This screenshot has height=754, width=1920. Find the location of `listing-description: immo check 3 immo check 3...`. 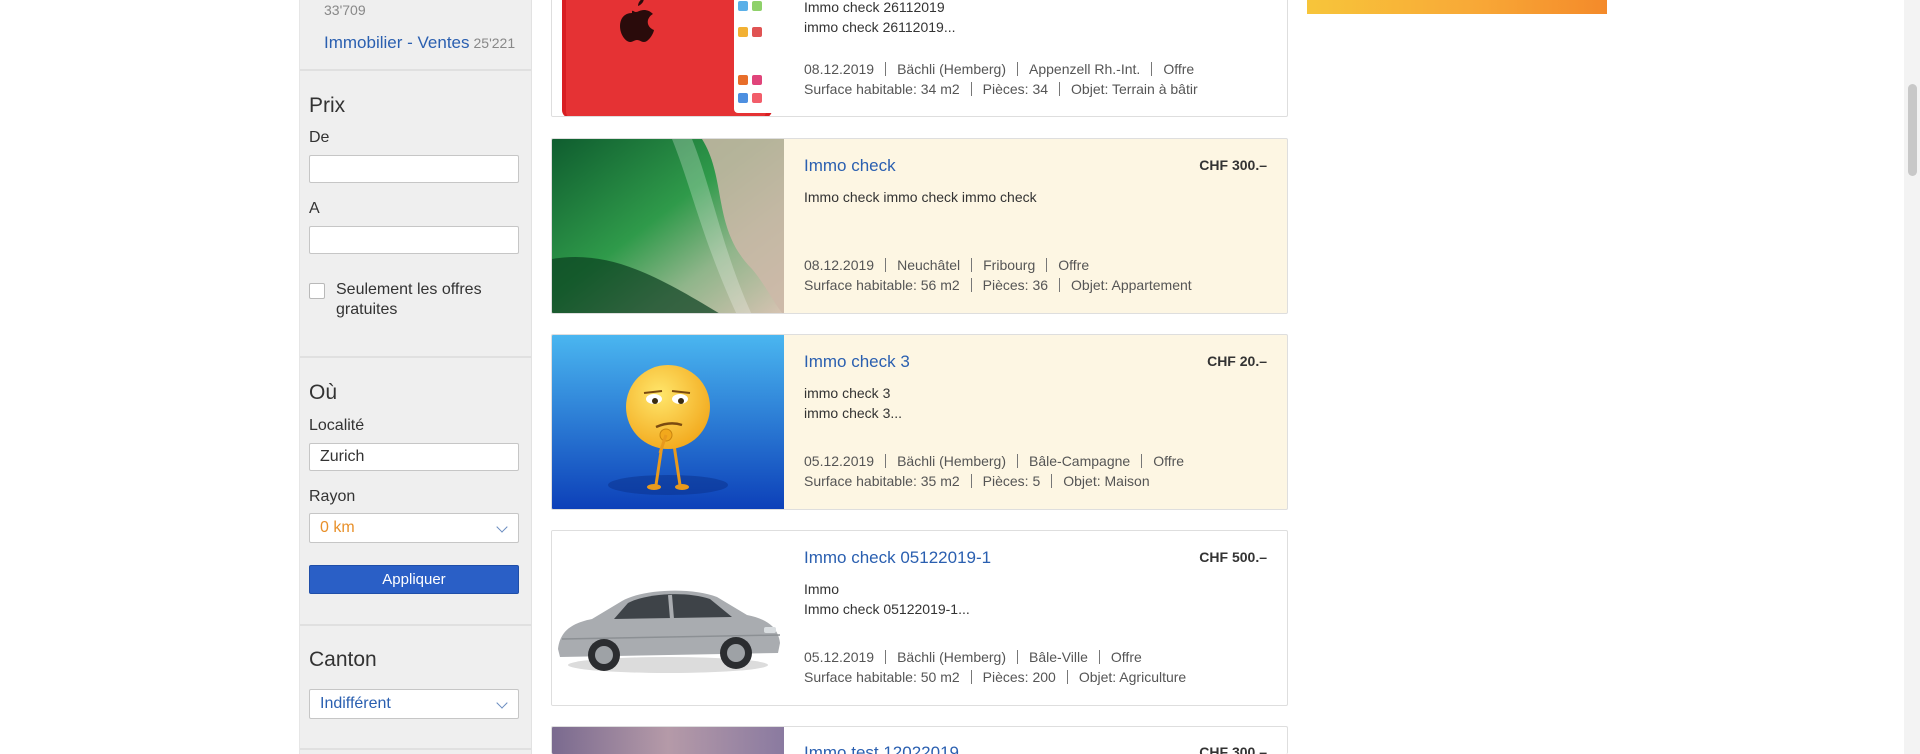

listing-description: immo check 3 immo check 3... is located at coordinates (853, 403).